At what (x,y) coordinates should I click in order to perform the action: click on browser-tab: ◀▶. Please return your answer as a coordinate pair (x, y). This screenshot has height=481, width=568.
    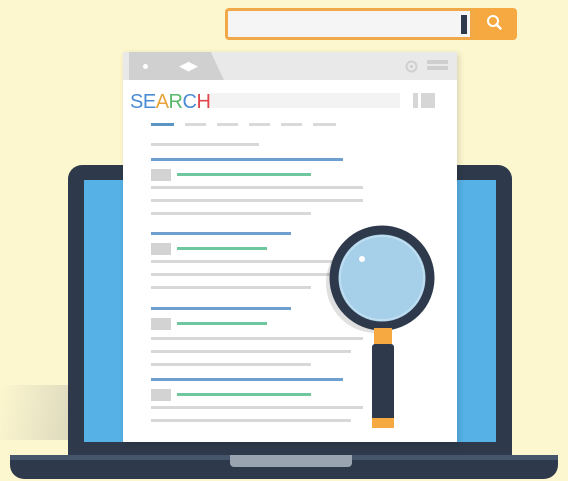
    Looking at the image, I should click on (176, 66).